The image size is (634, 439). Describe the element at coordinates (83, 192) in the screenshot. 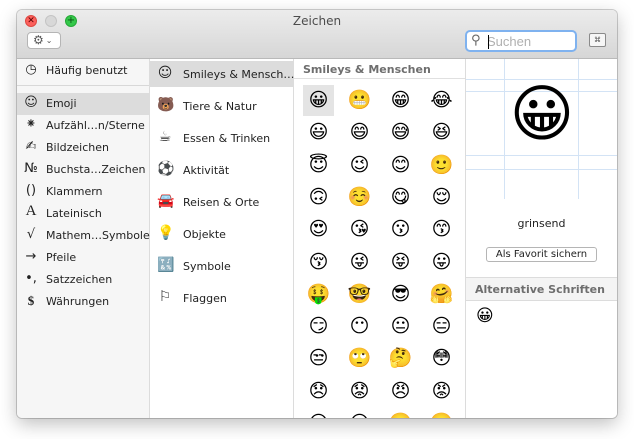

I see `sidebar-item-brackets: () Klammern` at that location.